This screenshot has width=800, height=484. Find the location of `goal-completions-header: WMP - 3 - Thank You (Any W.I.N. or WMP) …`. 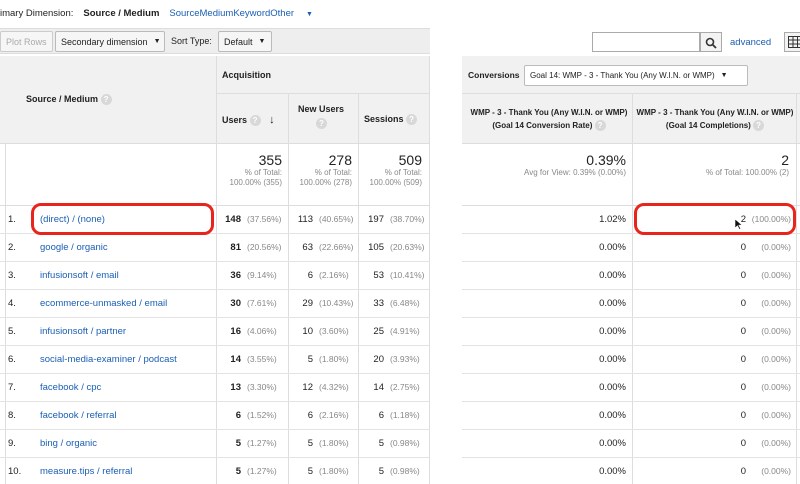

goal-completions-header: WMP - 3 - Thank You (Any W.I.N. or WMP) … is located at coordinates (715, 119).